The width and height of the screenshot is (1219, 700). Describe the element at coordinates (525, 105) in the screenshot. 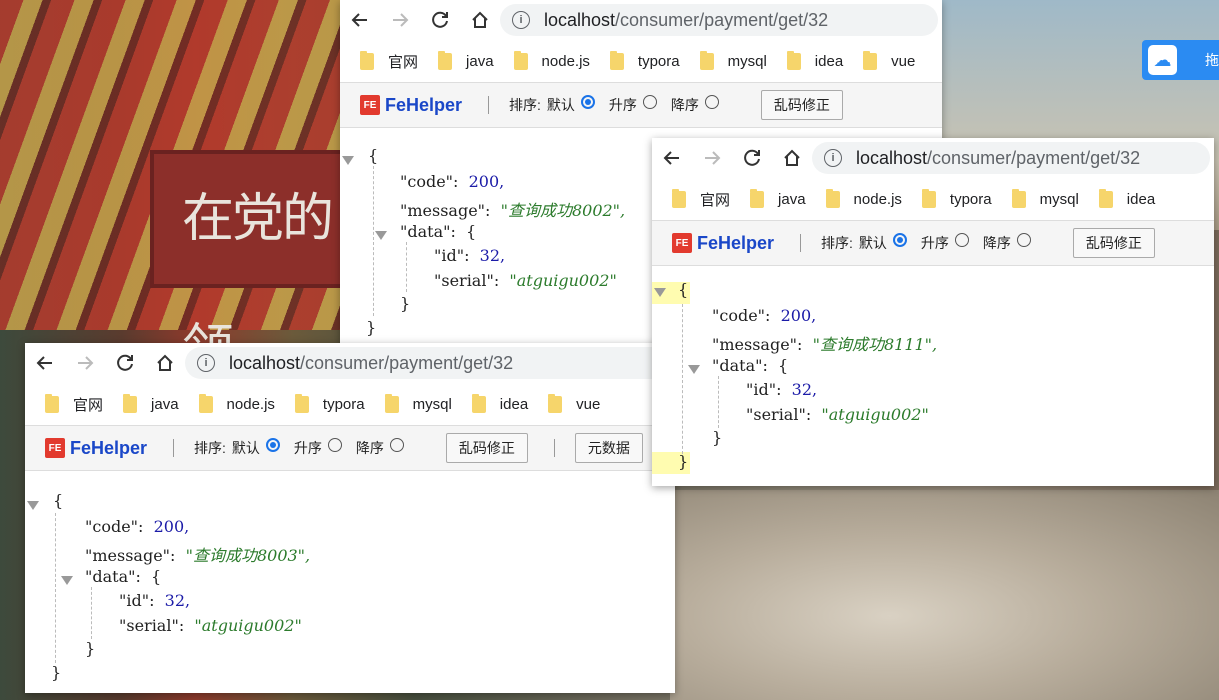

I see `sort-label: 排序:` at that location.